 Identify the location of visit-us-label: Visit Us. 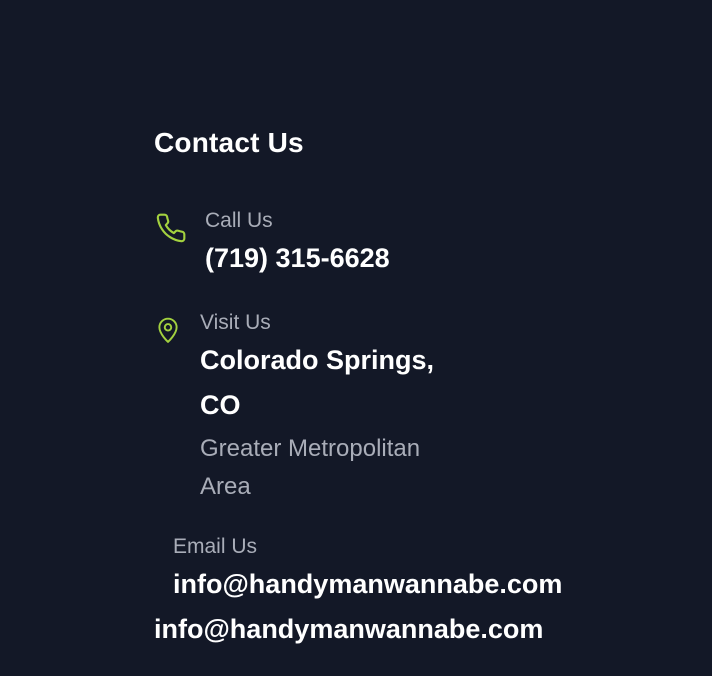
(235, 322).